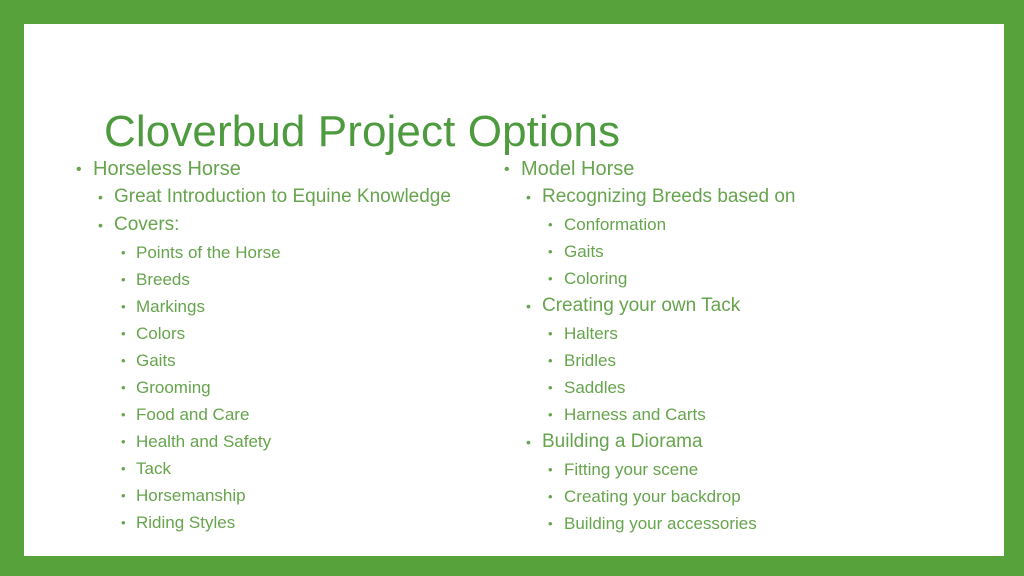 Image resolution: width=1024 pixels, height=576 pixels. I want to click on list-item-label: Points of the Horse, so click(208, 252).